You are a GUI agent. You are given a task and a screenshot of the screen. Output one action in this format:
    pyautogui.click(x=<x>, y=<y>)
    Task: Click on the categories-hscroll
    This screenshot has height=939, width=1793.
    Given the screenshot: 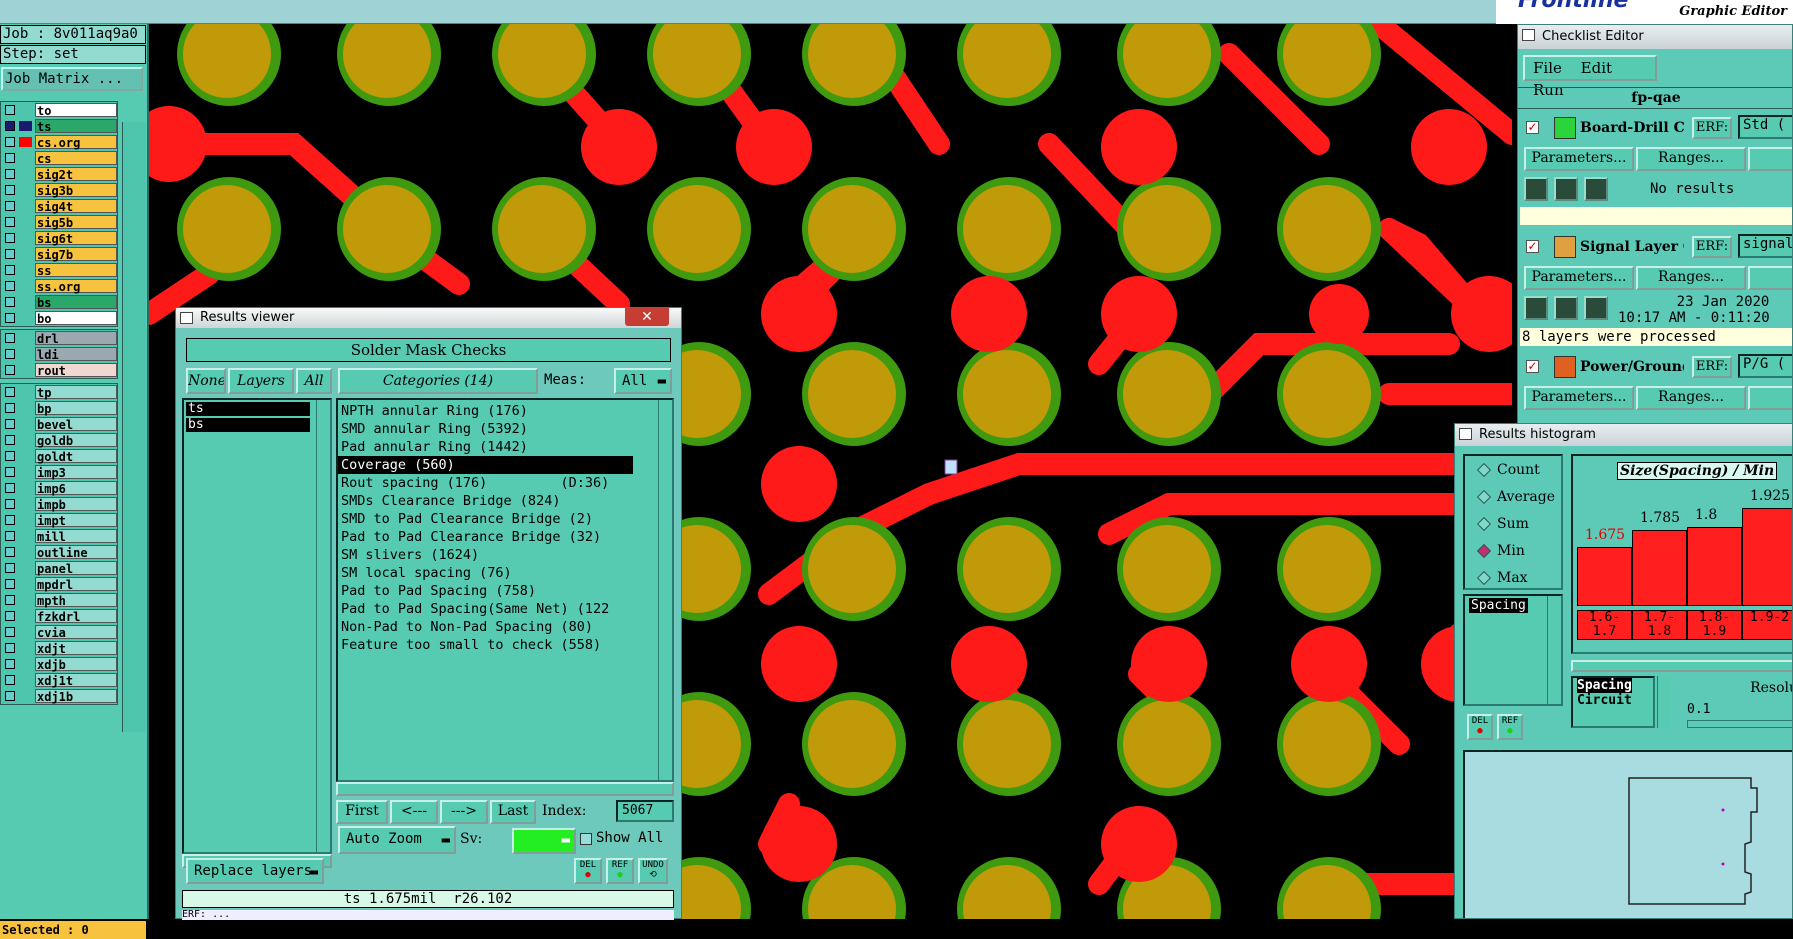 What is the action you would take?
    pyautogui.click(x=505, y=789)
    